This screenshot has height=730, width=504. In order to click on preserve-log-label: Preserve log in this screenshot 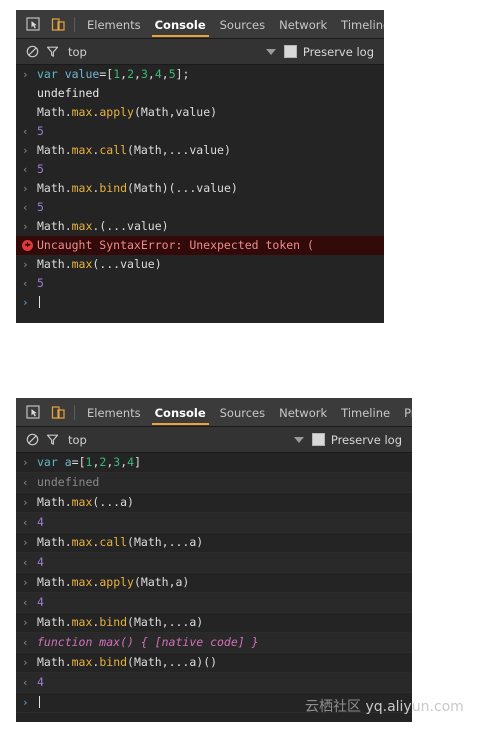, I will do `click(366, 439)`.